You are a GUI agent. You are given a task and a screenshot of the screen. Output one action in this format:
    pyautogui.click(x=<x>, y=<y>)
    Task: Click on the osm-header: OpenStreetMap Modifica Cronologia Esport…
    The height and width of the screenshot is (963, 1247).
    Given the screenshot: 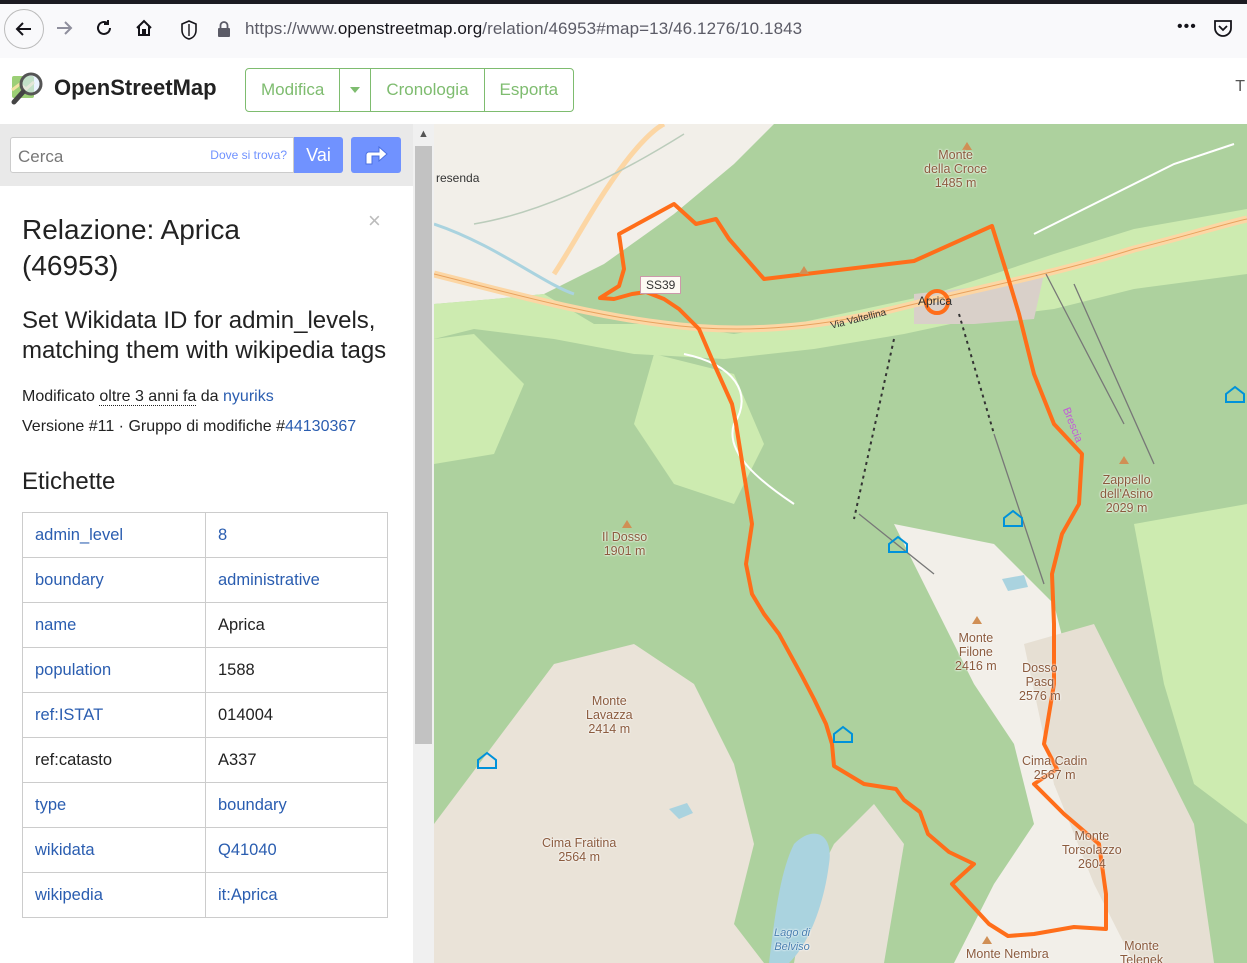 What is the action you would take?
    pyautogui.click(x=623, y=91)
    